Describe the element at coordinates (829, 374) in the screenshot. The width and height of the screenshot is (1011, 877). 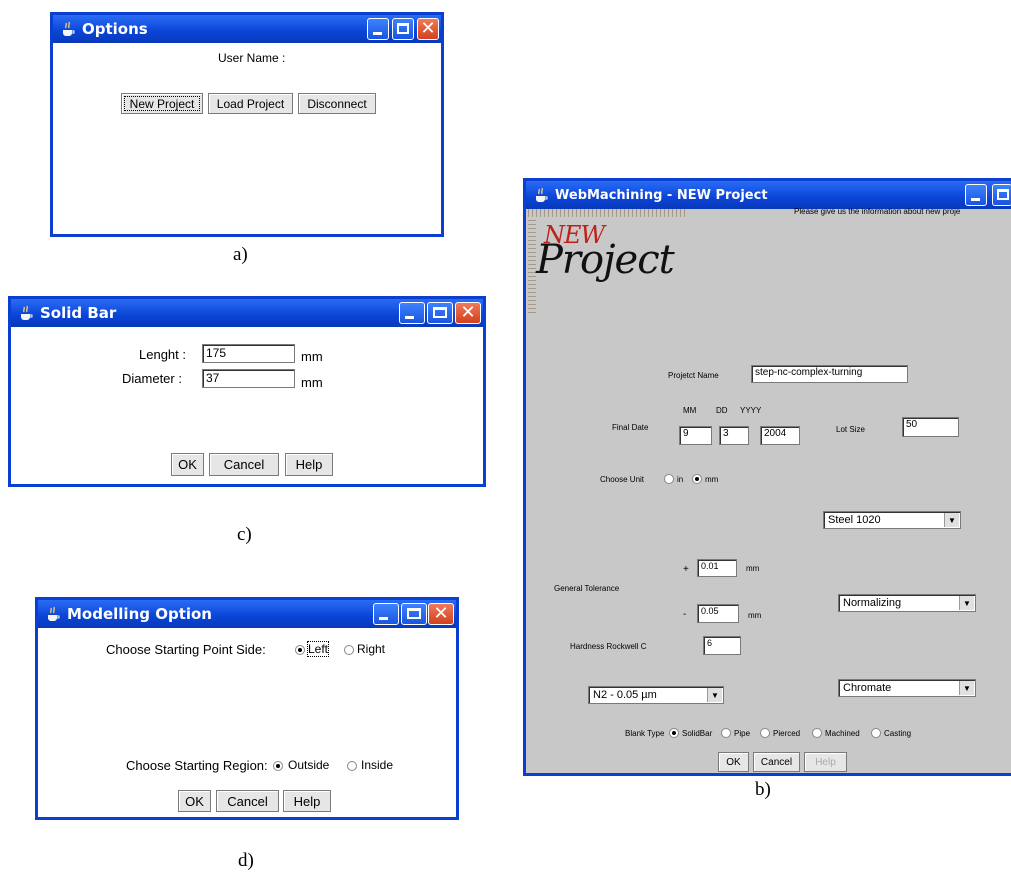
I see `project-name-field: step-nc-complex-turning` at that location.